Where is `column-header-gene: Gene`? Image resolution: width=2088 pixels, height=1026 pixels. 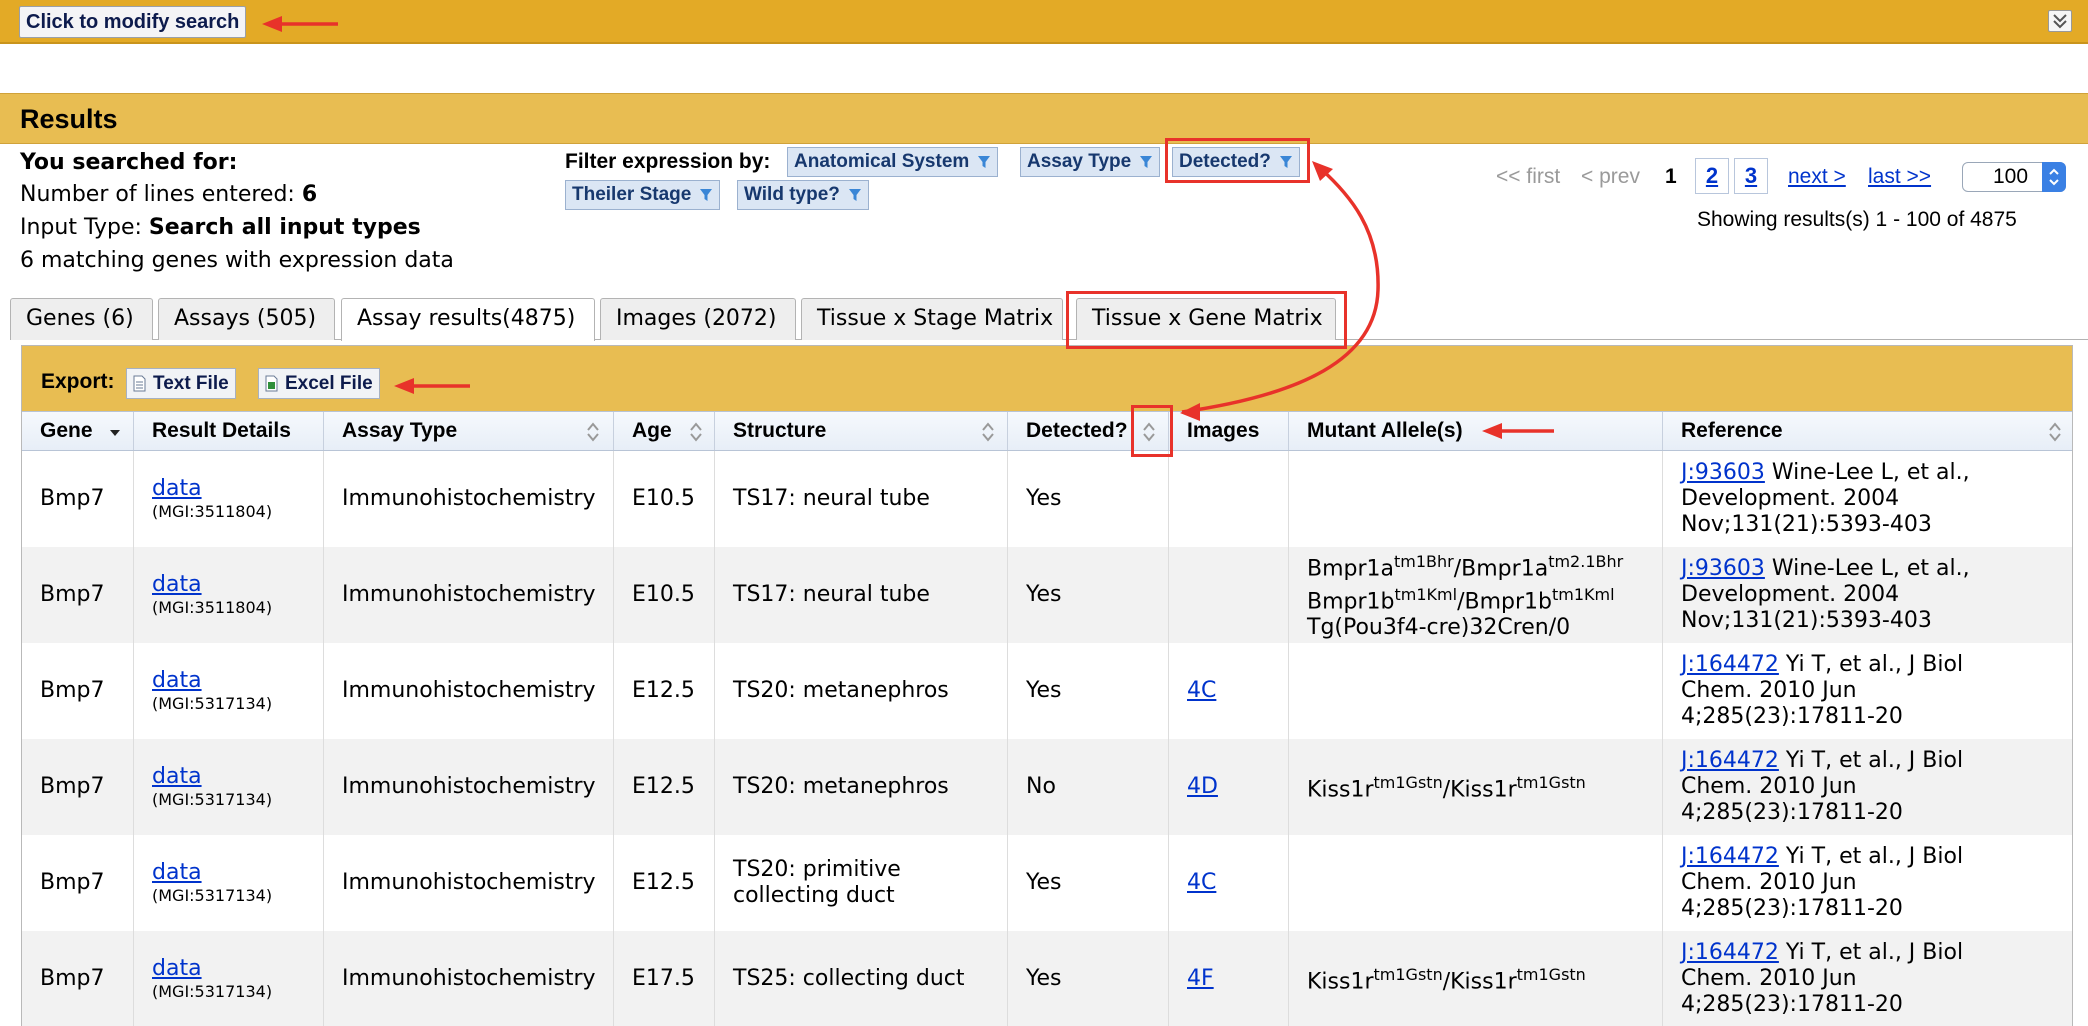
column-header-gene: Gene is located at coordinates (78, 431).